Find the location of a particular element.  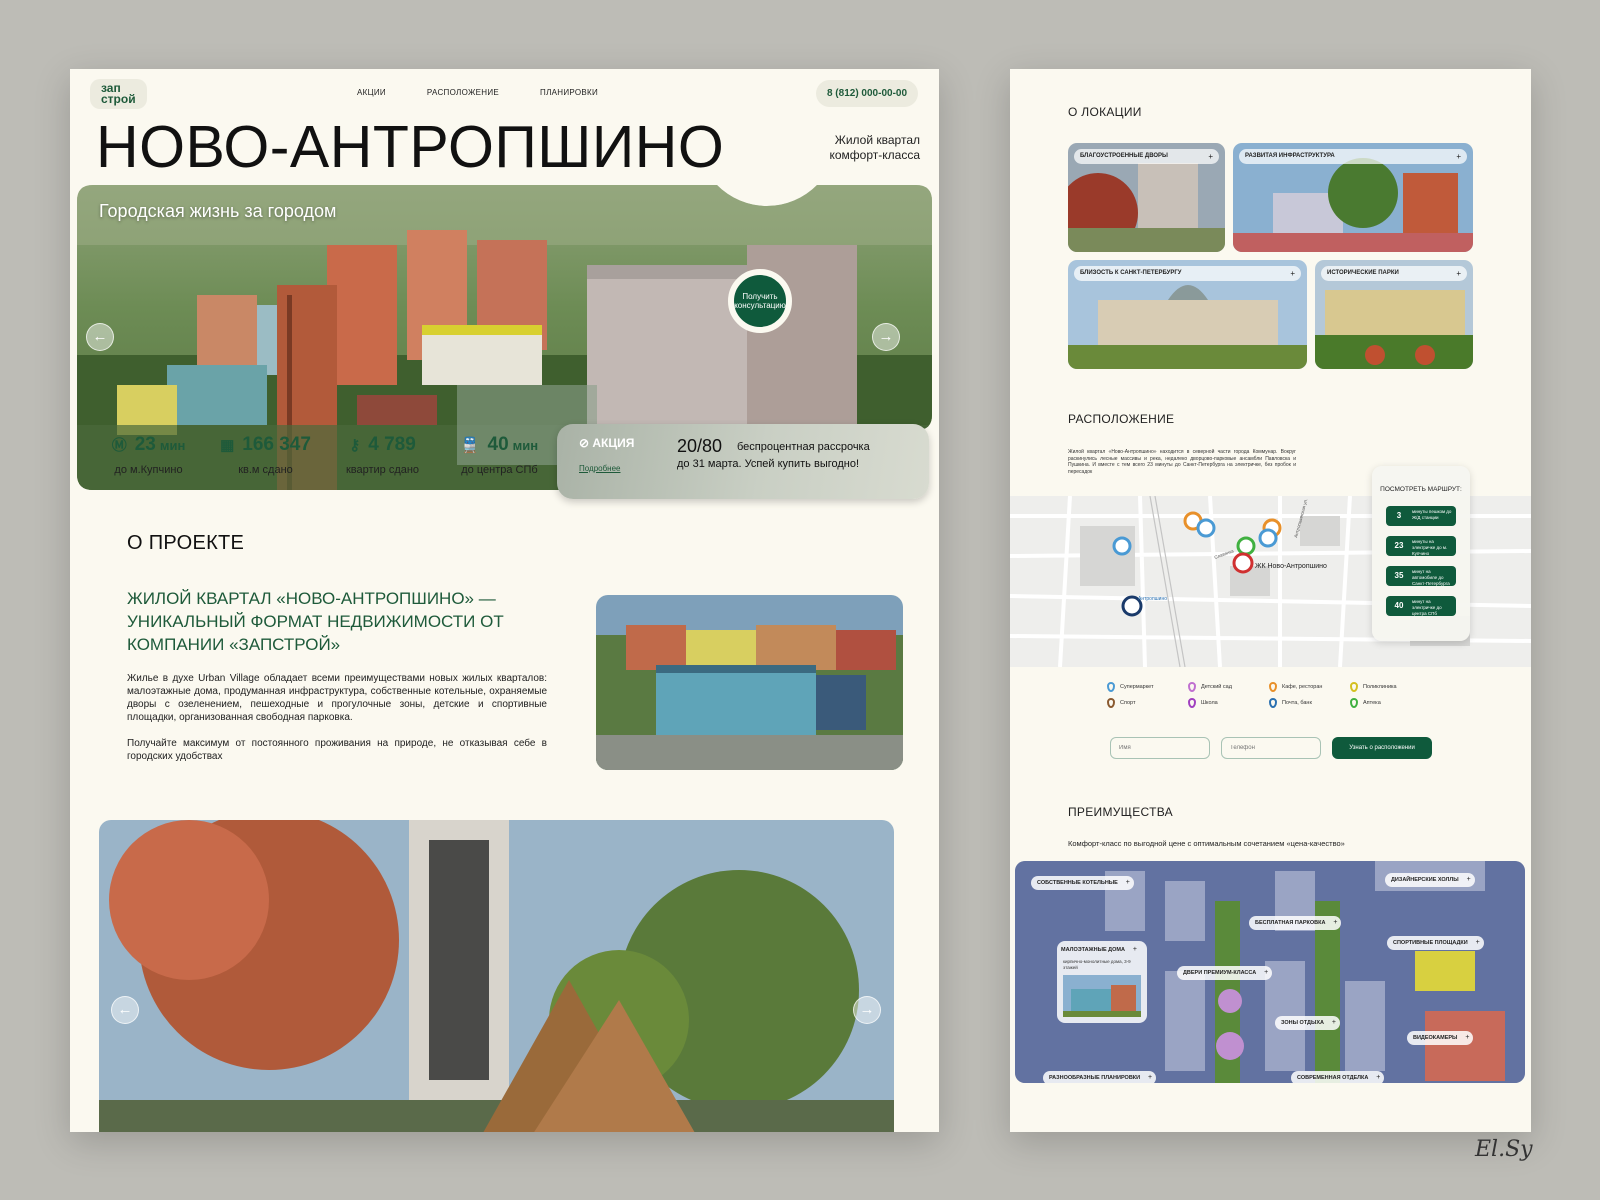

phone-button: 8 (812) 000-00-00 is located at coordinates (867, 93).